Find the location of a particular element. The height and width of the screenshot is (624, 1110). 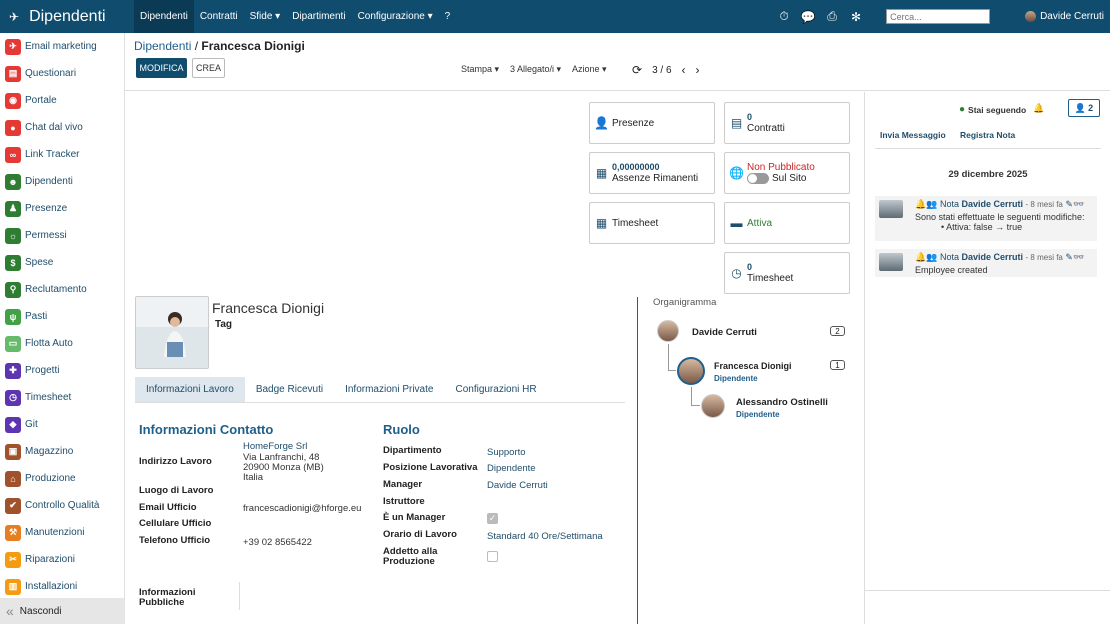

following-status: ● Stai seguendo is located at coordinates (992, 109).